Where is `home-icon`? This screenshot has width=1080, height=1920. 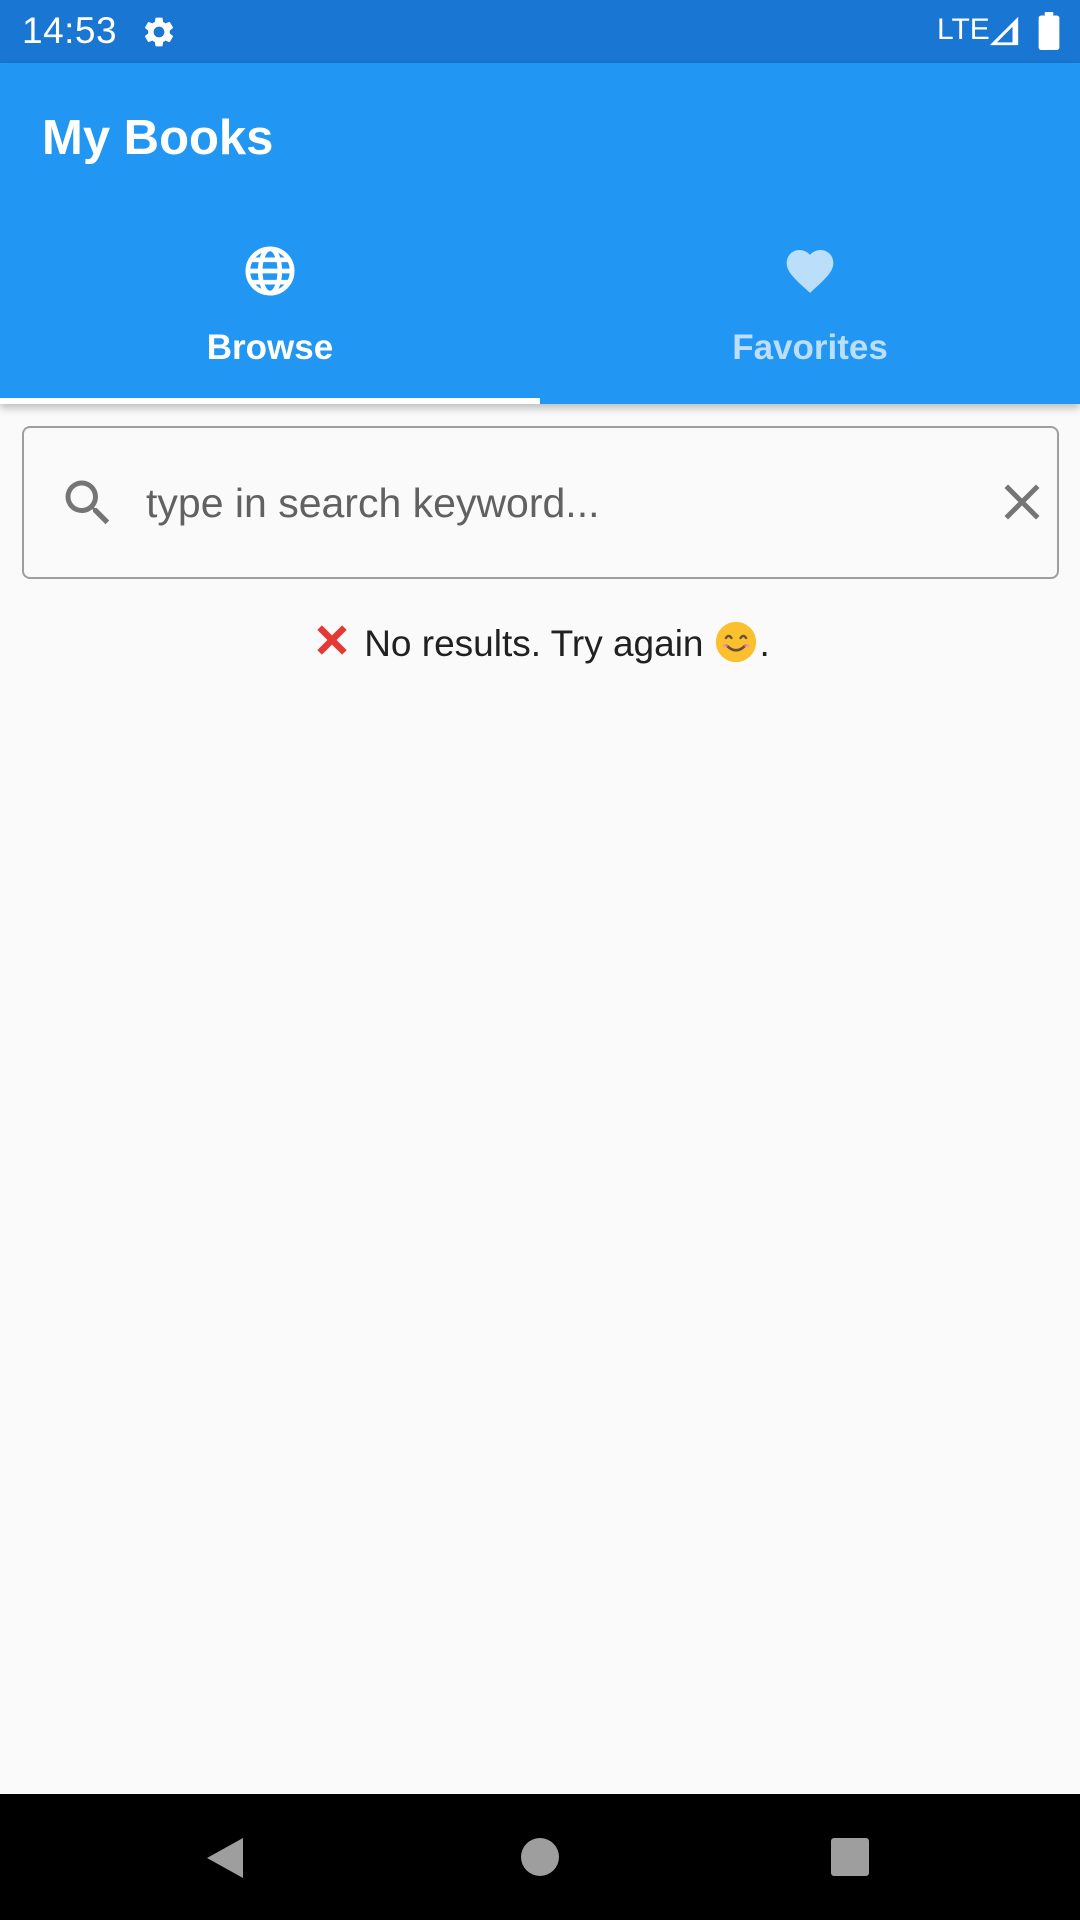
home-icon is located at coordinates (540, 1857).